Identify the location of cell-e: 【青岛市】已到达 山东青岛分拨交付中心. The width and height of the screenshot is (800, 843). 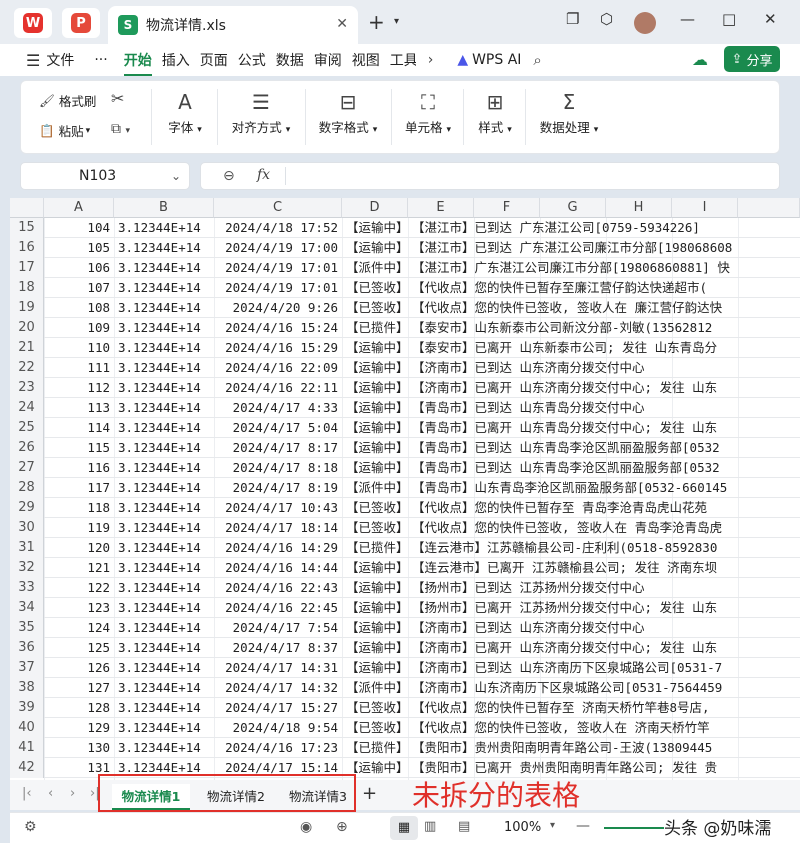
(528, 408).